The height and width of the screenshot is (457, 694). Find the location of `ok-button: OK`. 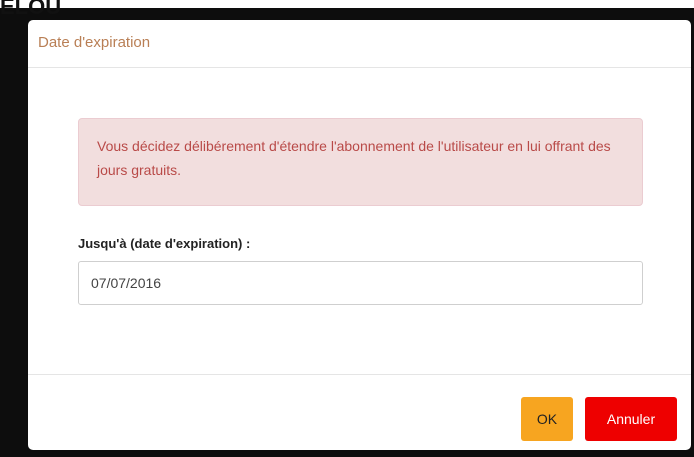

ok-button: OK is located at coordinates (547, 419).